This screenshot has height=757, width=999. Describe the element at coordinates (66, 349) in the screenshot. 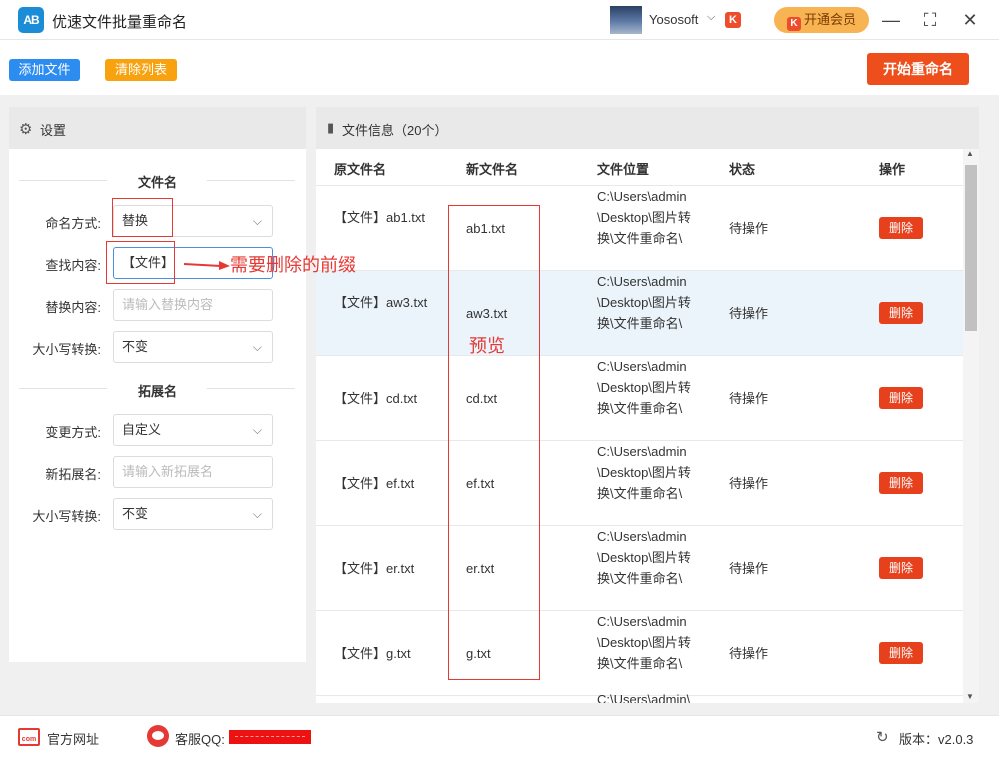

I see `case-label: 大小写转换:` at that location.